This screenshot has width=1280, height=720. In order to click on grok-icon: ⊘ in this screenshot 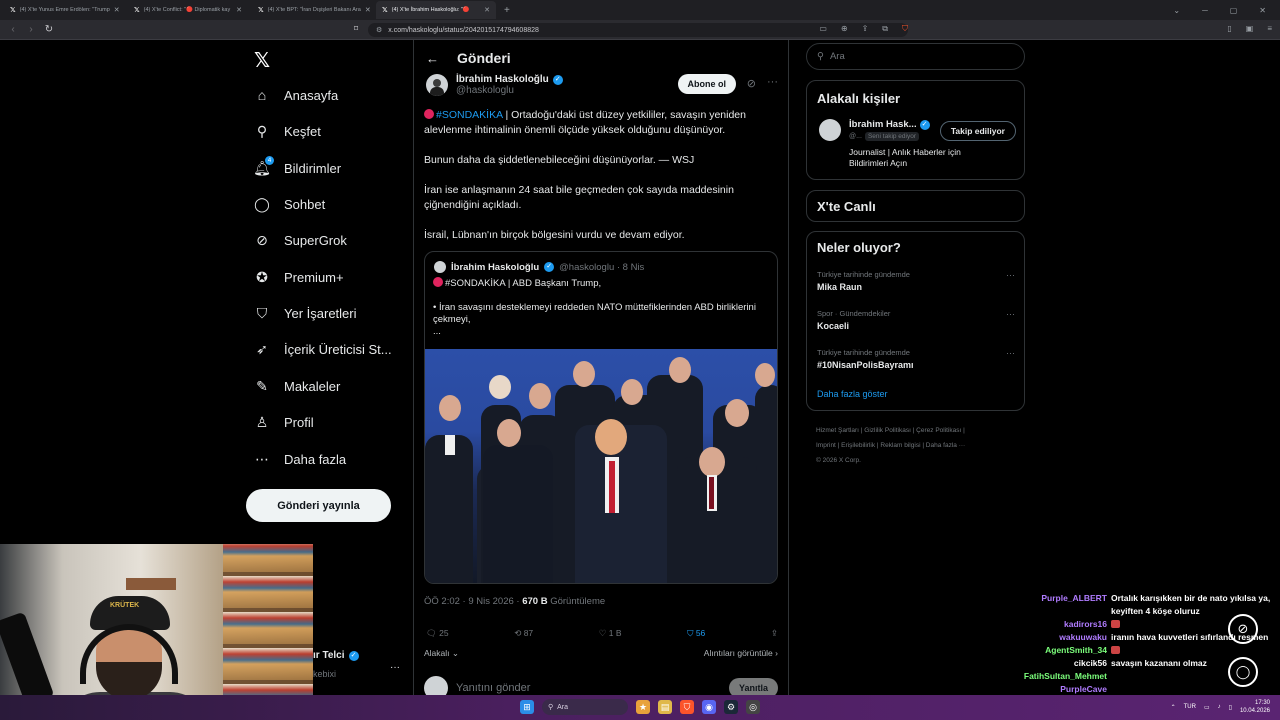, I will do `click(751, 83)`.